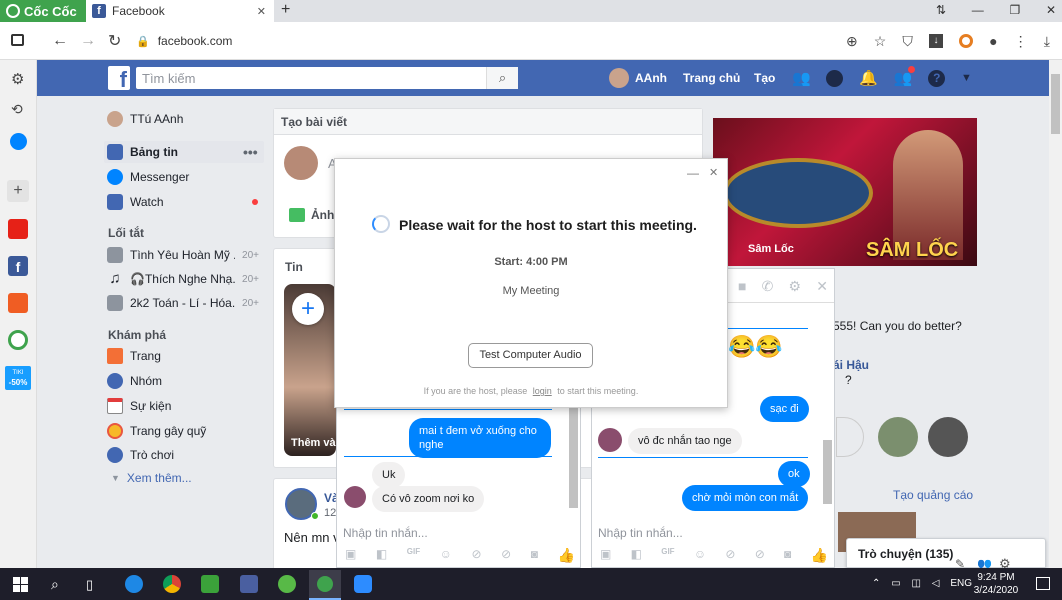  I want to click on notification-center-icon, so click(1043, 583).